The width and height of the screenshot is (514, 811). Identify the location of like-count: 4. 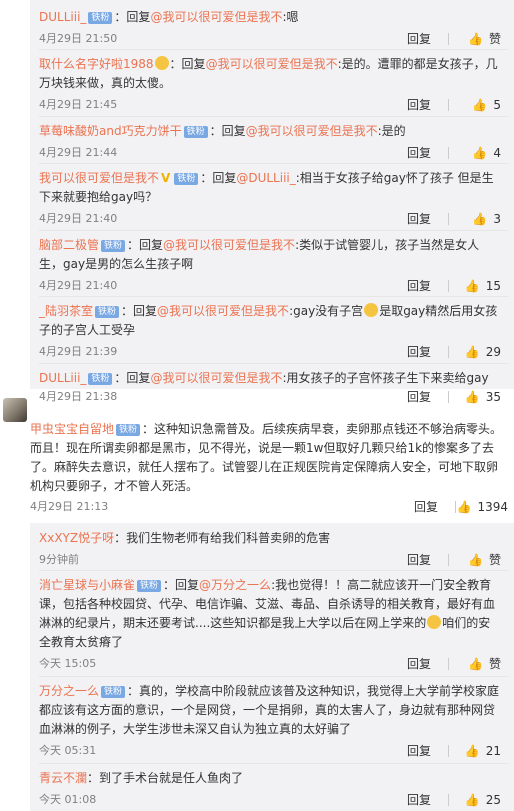
(497, 153).